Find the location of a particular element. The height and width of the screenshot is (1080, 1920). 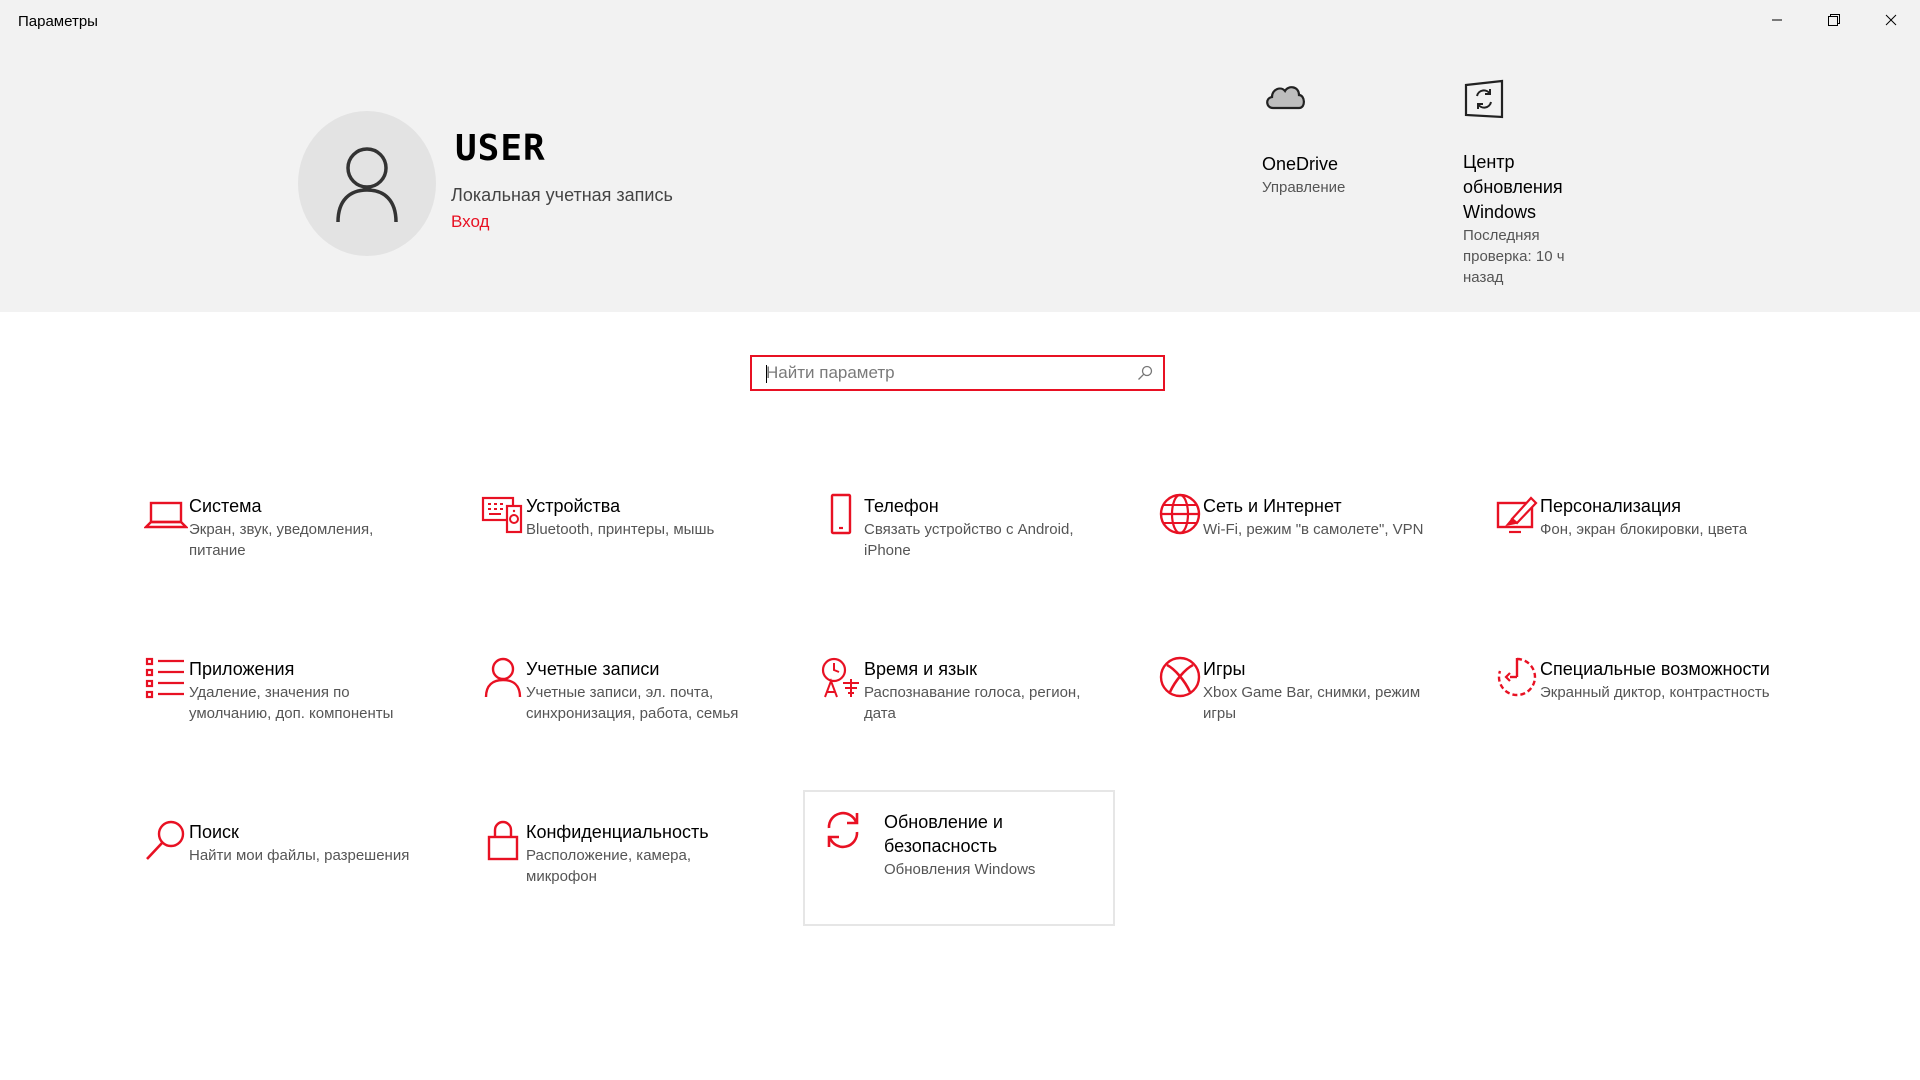

time-language-icon is located at coordinates (840, 677).